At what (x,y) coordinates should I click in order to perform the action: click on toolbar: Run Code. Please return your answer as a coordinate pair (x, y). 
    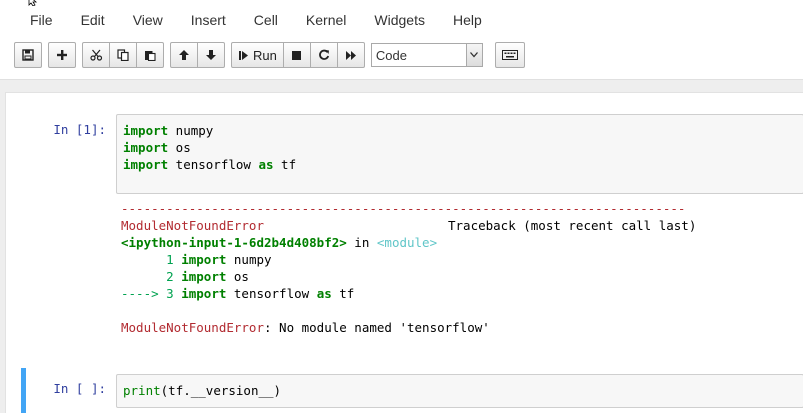
    Looking at the image, I should click on (272, 55).